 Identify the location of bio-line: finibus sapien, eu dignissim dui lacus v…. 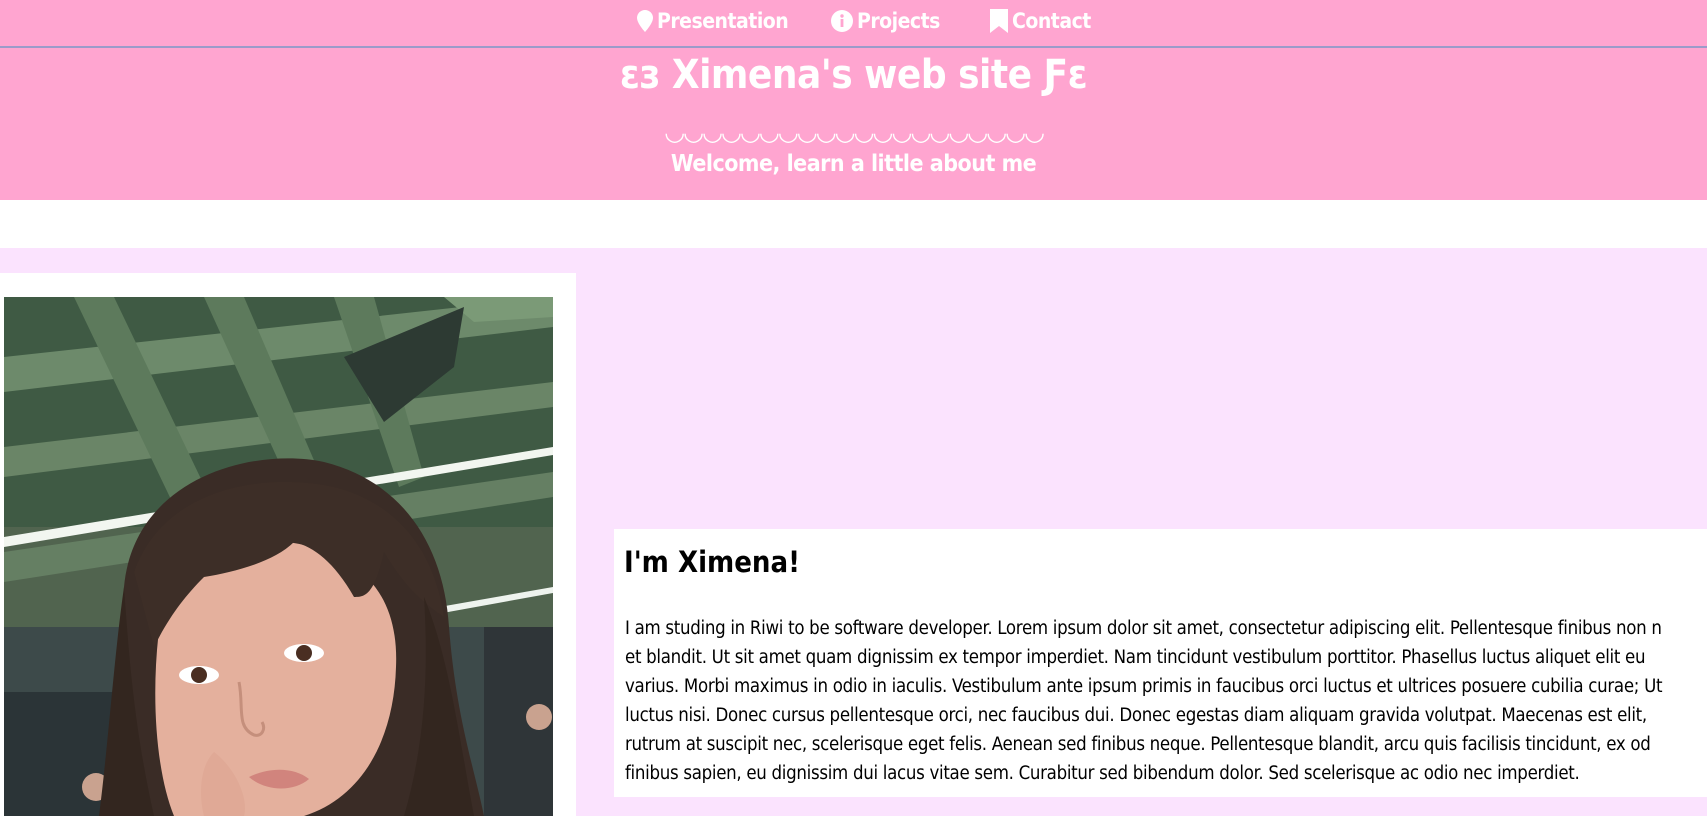
(1102, 773).